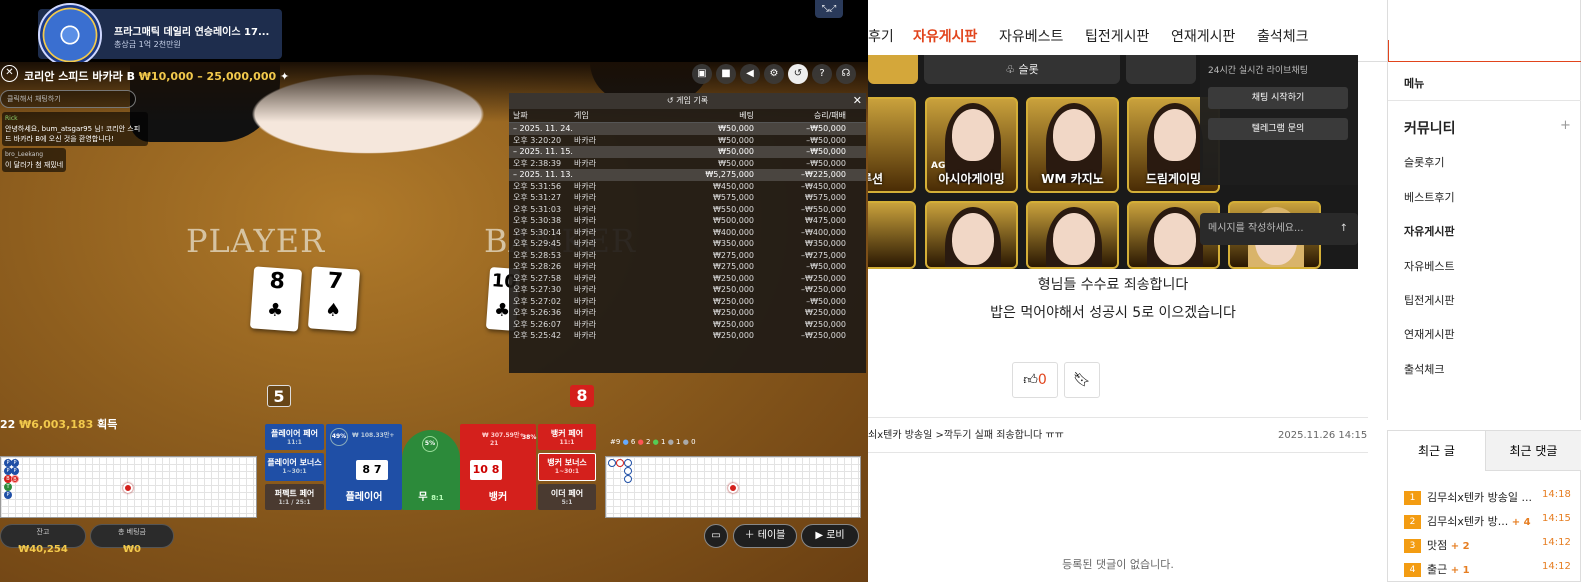 The image size is (1581, 582). What do you see at coordinates (750, 74) in the screenshot?
I see `sound-icon: ◀` at bounding box center [750, 74].